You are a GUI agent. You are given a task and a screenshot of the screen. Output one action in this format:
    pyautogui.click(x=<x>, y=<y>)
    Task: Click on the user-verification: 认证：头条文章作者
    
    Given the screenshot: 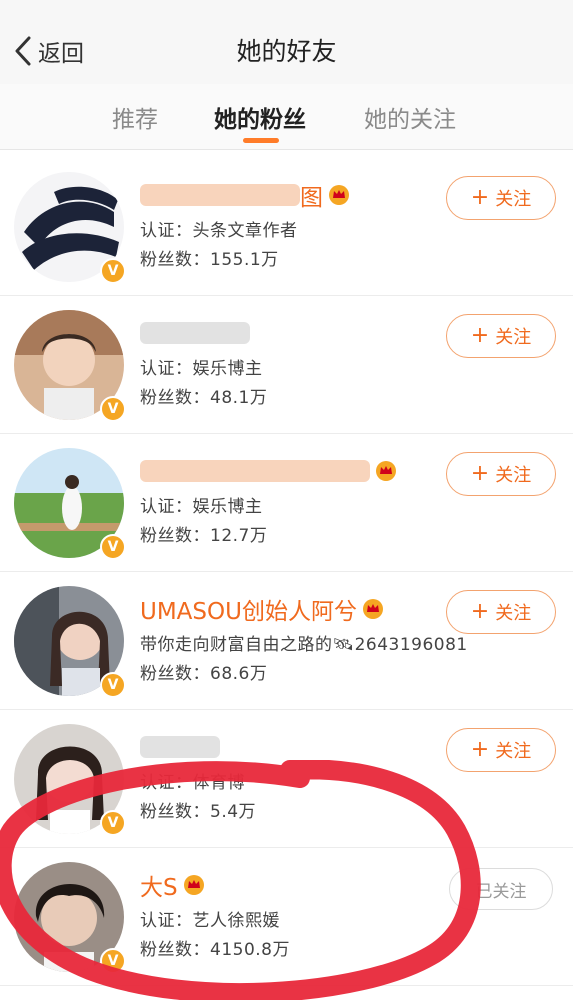 What is the action you would take?
    pyautogui.click(x=219, y=231)
    